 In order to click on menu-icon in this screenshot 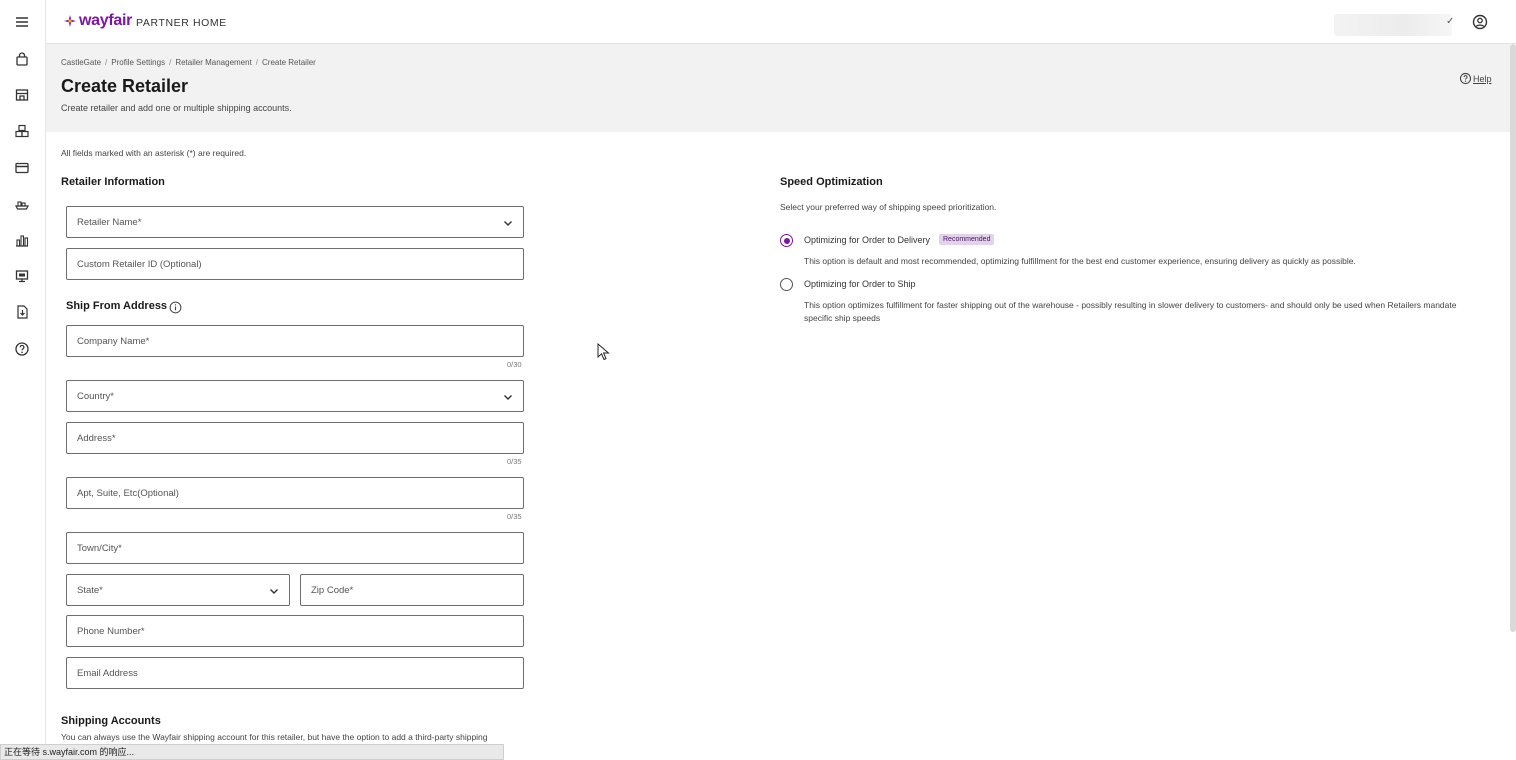, I will do `click(22, 22)`.